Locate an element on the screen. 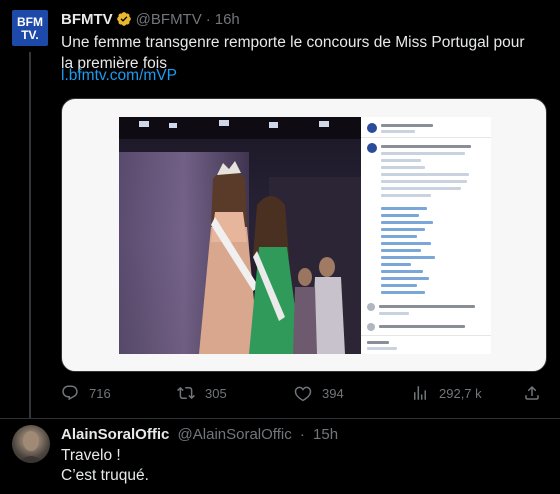 This screenshot has height=494, width=560. share-icon is located at coordinates (532, 392).